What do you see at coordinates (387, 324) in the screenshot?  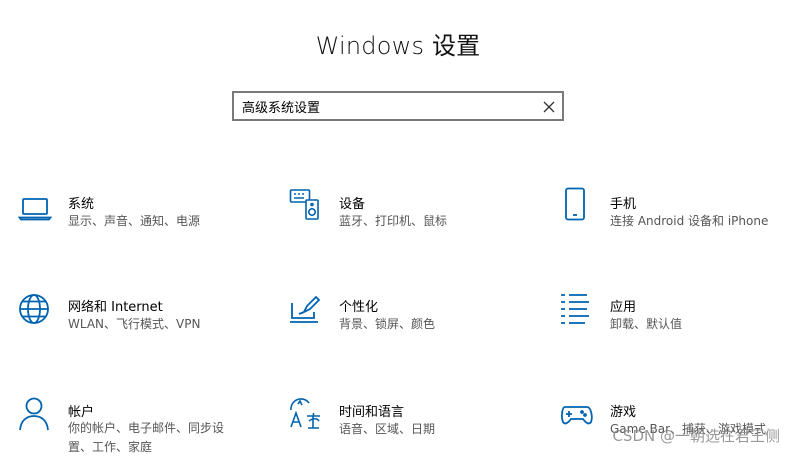 I see `tile-description: 背景、锁屏、颜色` at bounding box center [387, 324].